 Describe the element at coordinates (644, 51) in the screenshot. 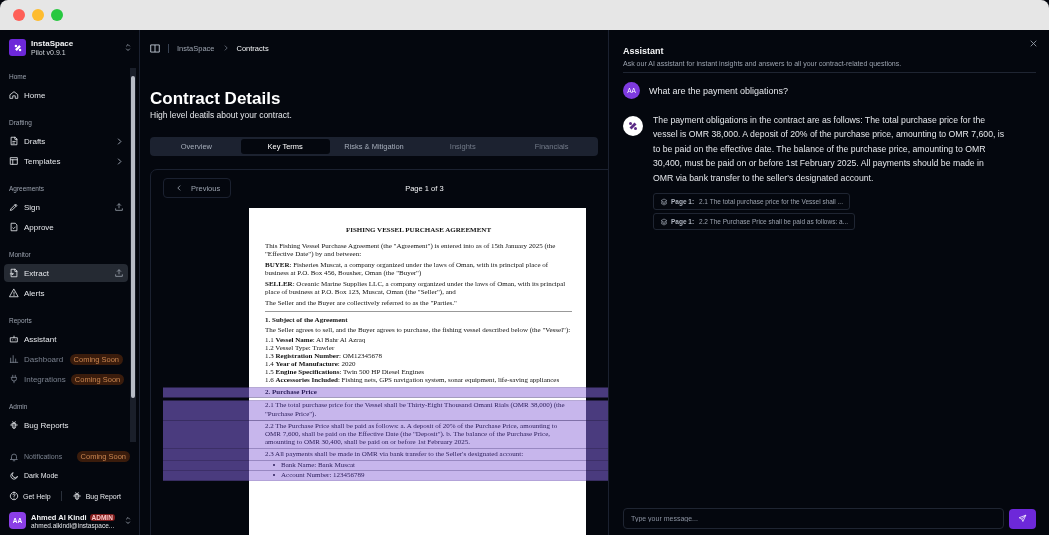

I see `panel-title: Assistant` at that location.